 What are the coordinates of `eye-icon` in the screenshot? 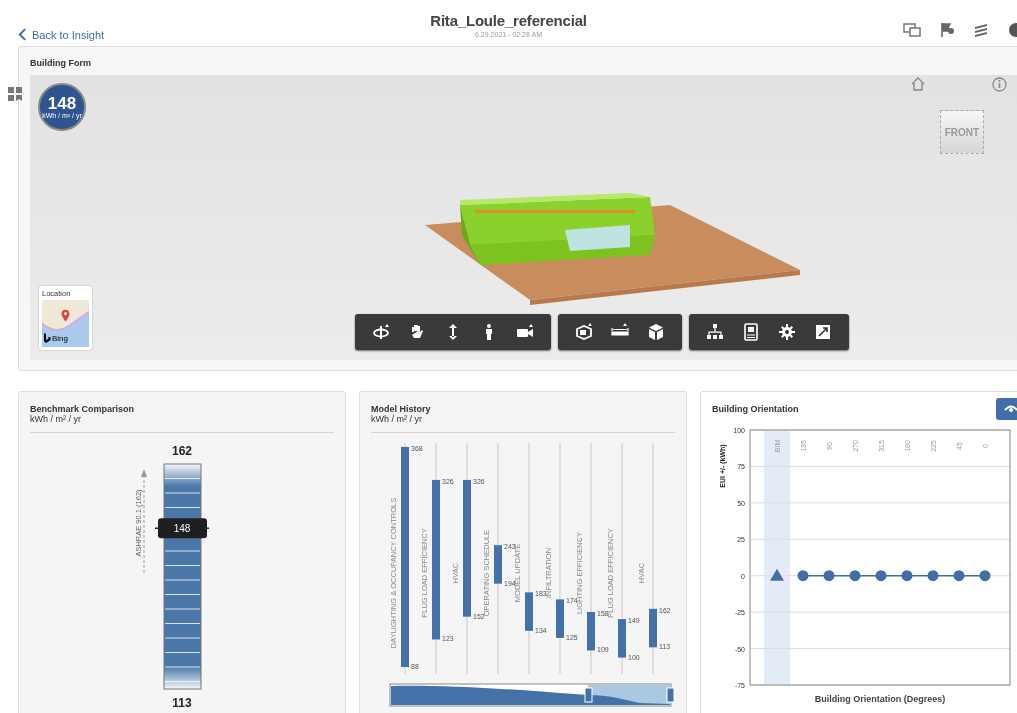 It's located at (1010, 409).